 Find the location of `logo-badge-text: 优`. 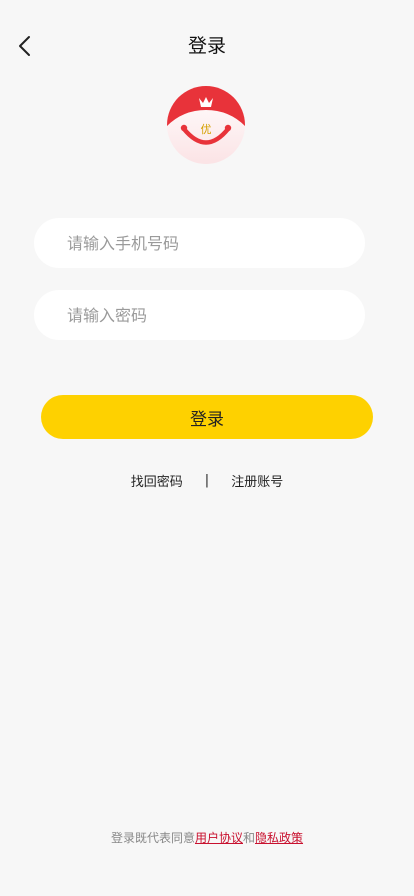

logo-badge-text: 优 is located at coordinates (206, 129).